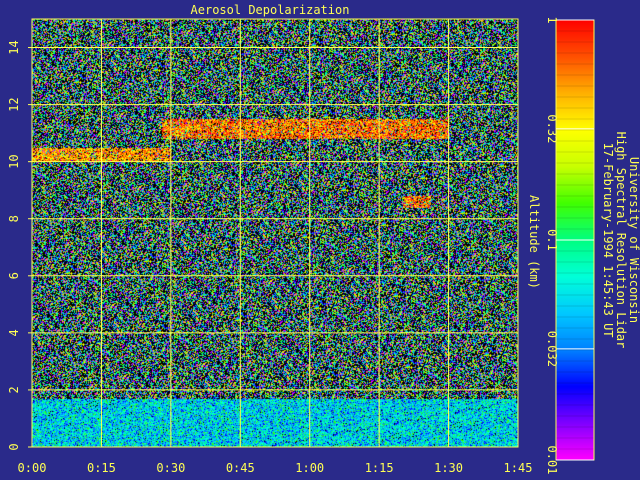 Image resolution: width=640 pixels, height=480 pixels. What do you see at coordinates (14, 104) in the screenshot?
I see `y-tick-label: 12` at bounding box center [14, 104].